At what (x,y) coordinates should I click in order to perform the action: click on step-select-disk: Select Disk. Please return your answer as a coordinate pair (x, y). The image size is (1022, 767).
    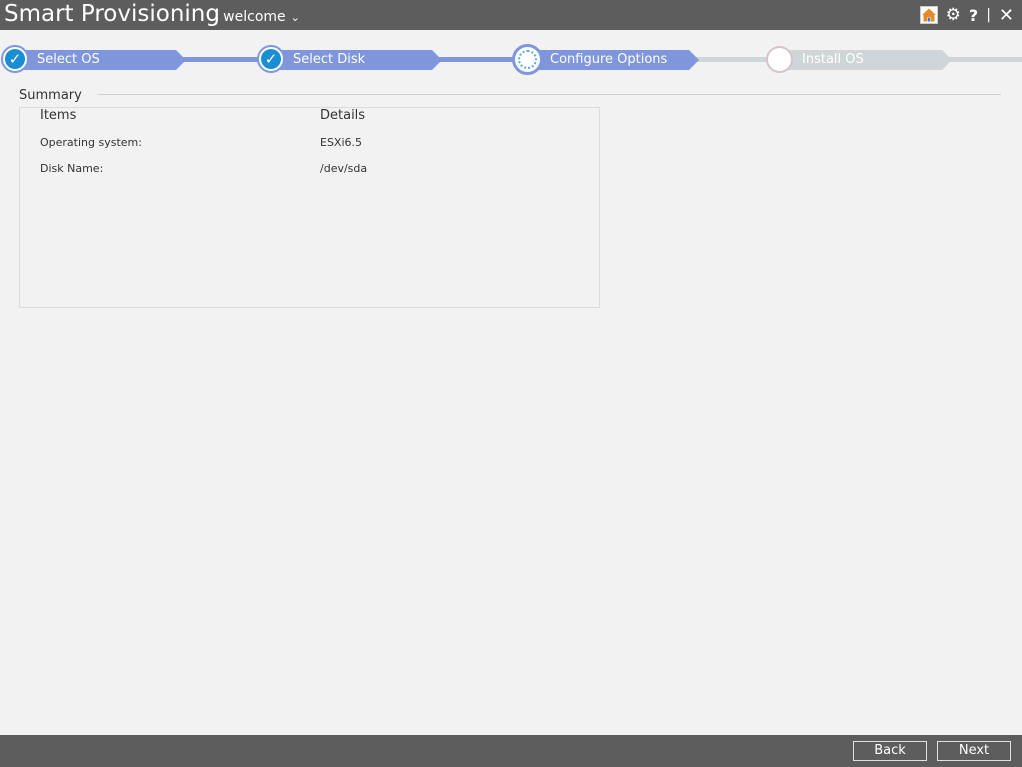
    Looking at the image, I should click on (356, 60).